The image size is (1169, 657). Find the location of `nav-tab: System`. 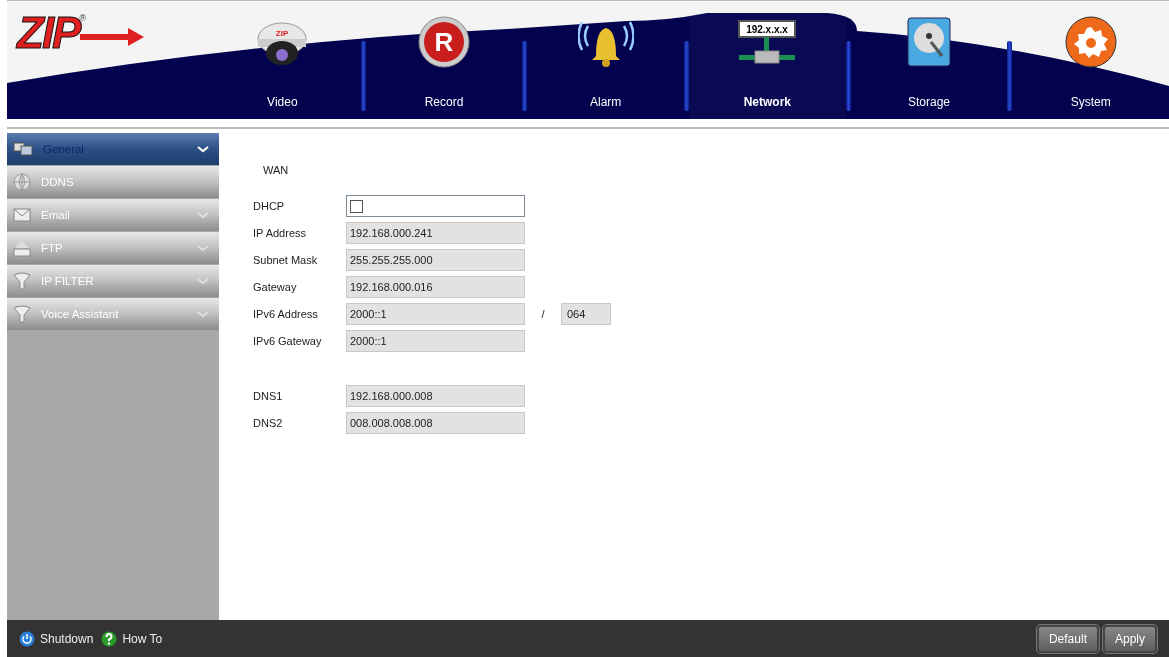

nav-tab: System is located at coordinates (1090, 60).